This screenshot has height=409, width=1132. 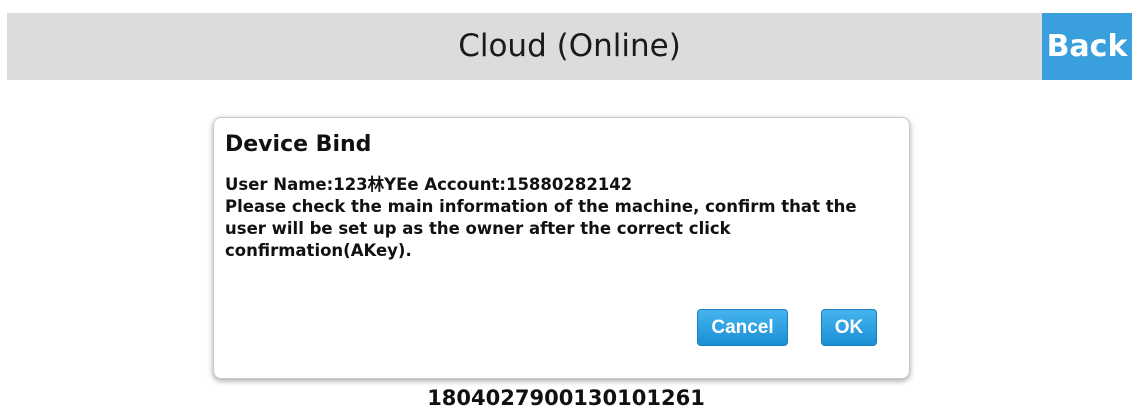 I want to click on cancel-button: Cancel, so click(x=742, y=327).